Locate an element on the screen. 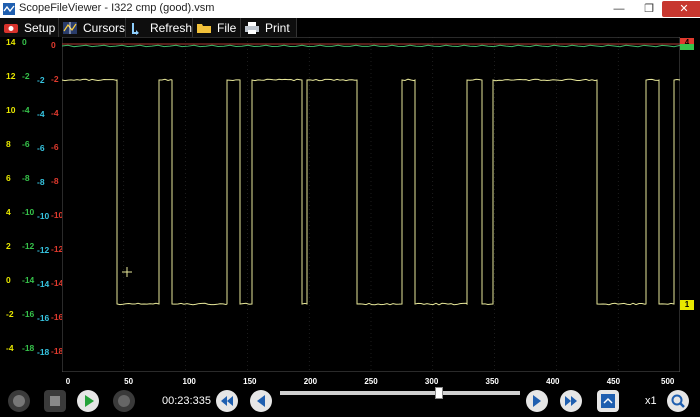 The image size is (700, 417). snapshot-icon is located at coordinates (608, 401).